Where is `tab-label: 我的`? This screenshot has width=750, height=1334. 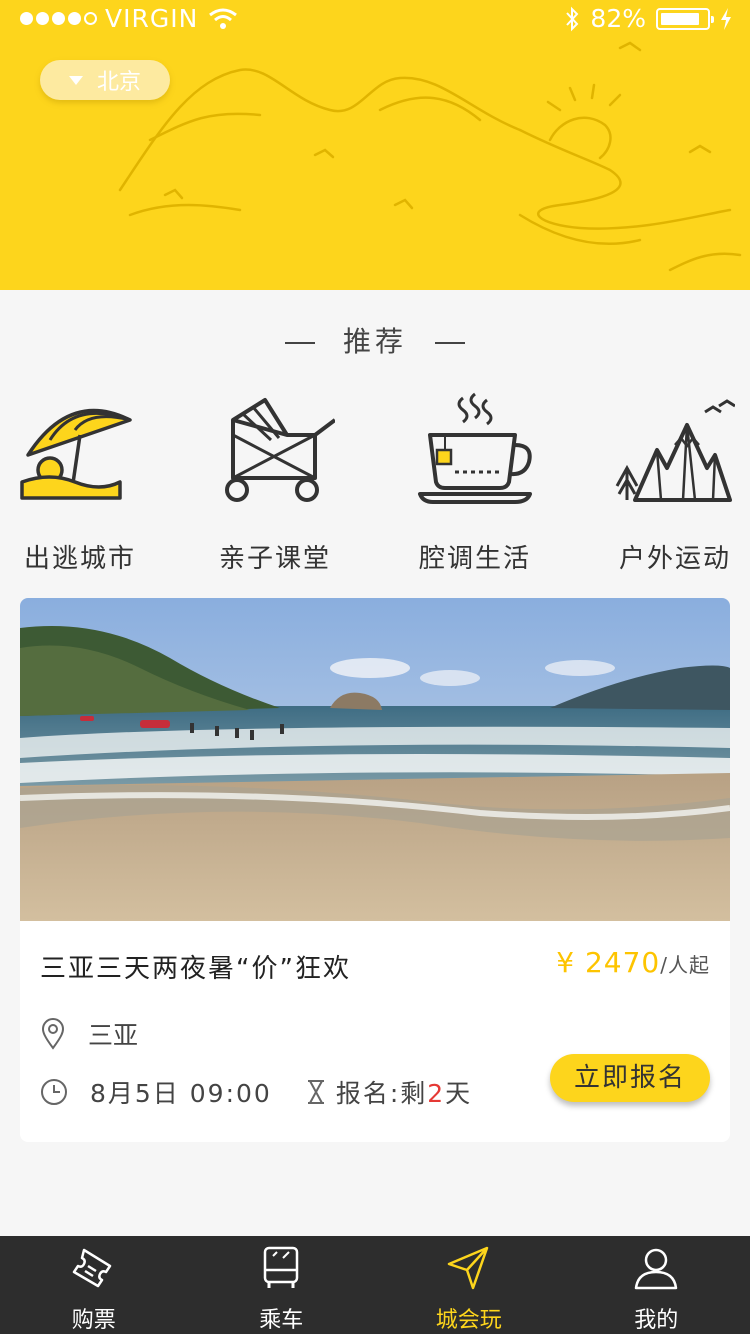
tab-label: 我的 is located at coordinates (656, 1320).